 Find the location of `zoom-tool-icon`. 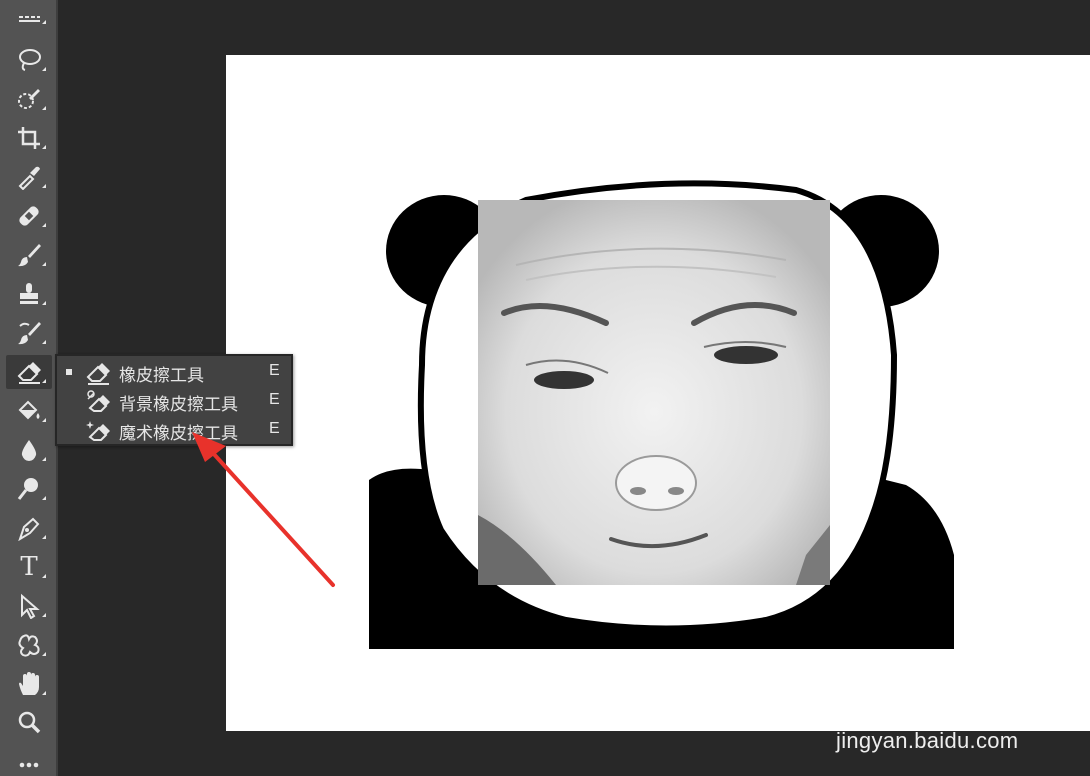

zoom-tool-icon is located at coordinates (29, 722).